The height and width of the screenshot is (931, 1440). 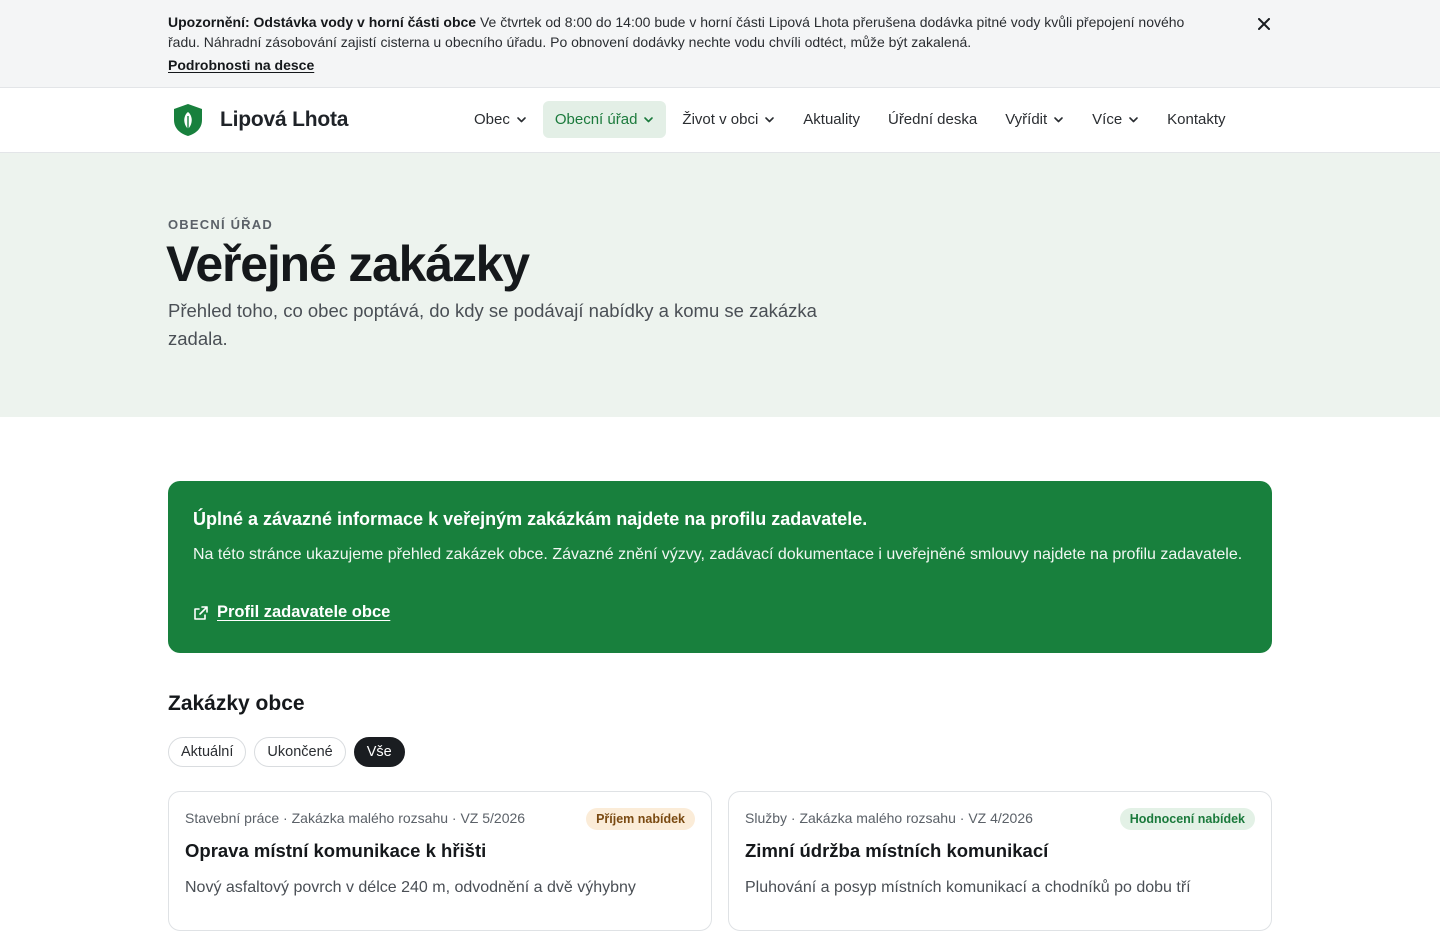 I want to click on nav-item-zivot-v-obci: Život v obci, so click(x=728, y=119).